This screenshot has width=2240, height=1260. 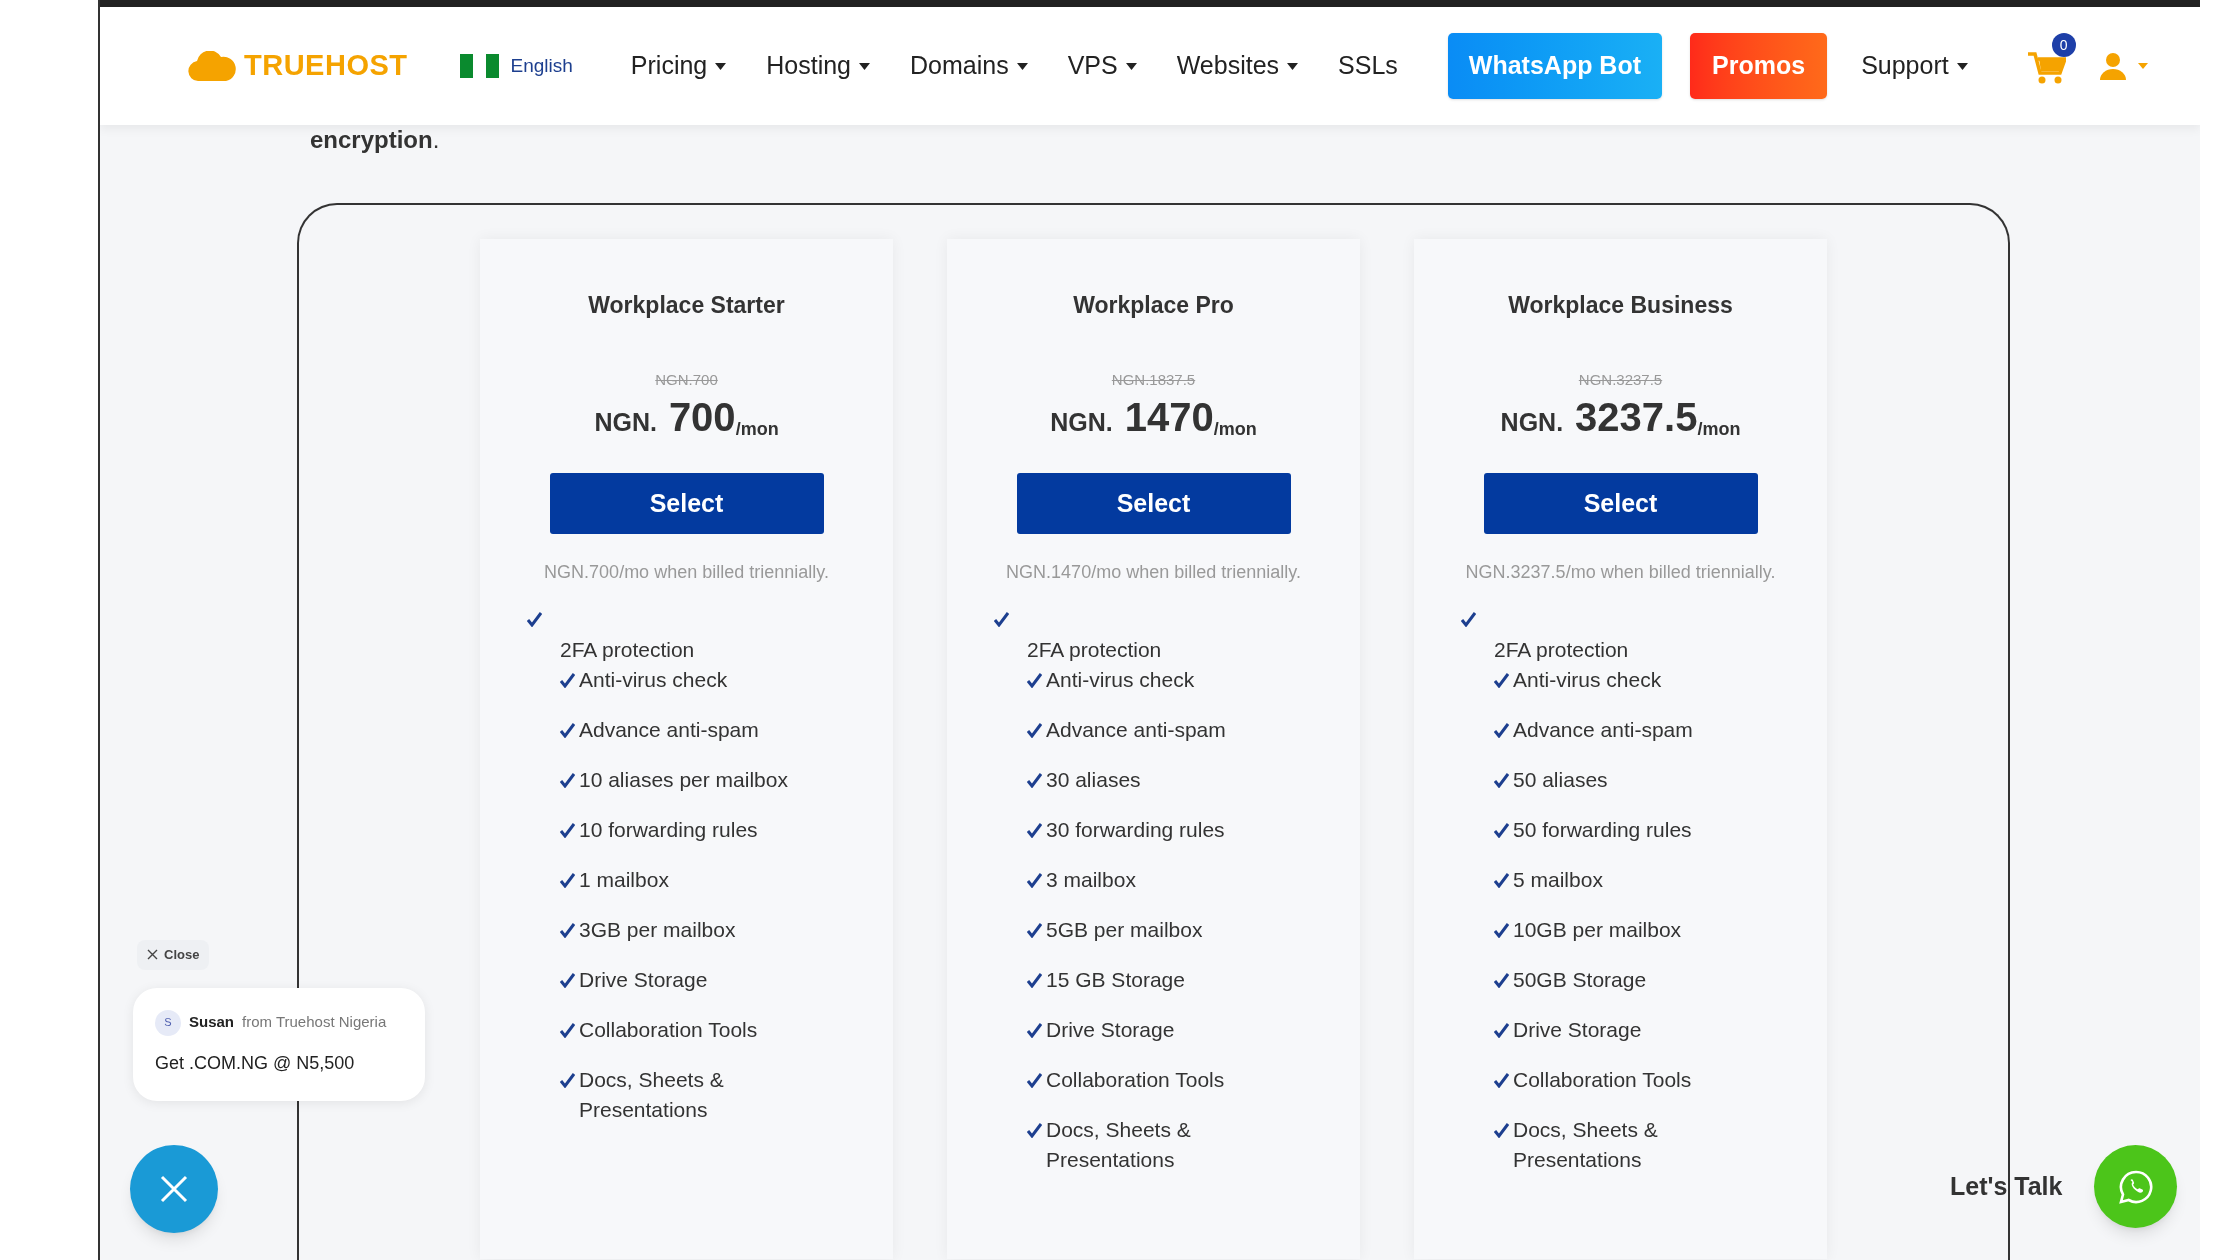 I want to click on user-icon, so click(x=2112, y=66).